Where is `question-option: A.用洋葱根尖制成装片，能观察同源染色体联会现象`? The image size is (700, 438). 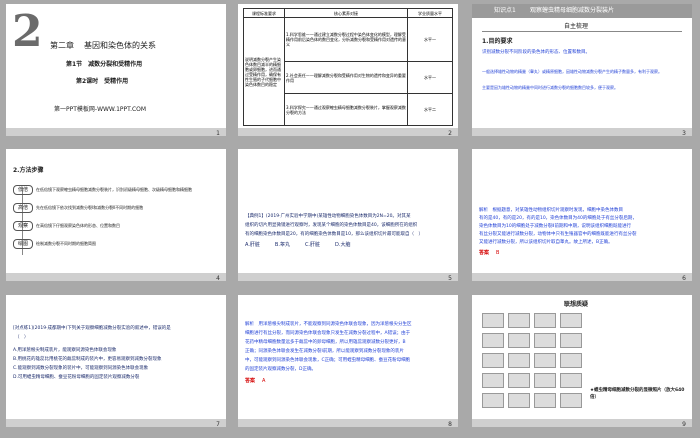 question-option: A.用洋葱根尖制成装片，能观察同源染色体联会现象 is located at coordinates (65, 350).